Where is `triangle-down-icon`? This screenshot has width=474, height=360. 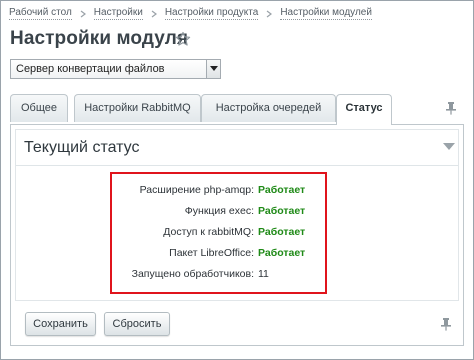 triangle-down-icon is located at coordinates (449, 147).